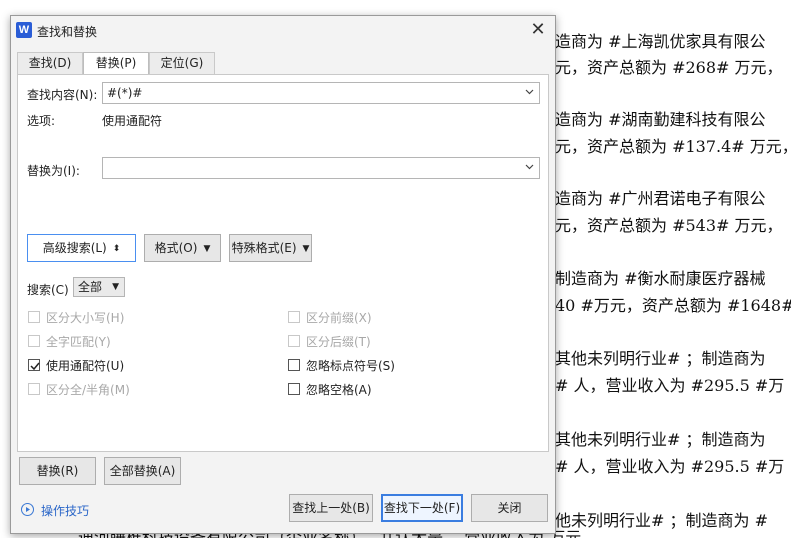  Describe the element at coordinates (338, 342) in the screenshot. I see `checkbox-label: 区分后缀(T)` at that location.